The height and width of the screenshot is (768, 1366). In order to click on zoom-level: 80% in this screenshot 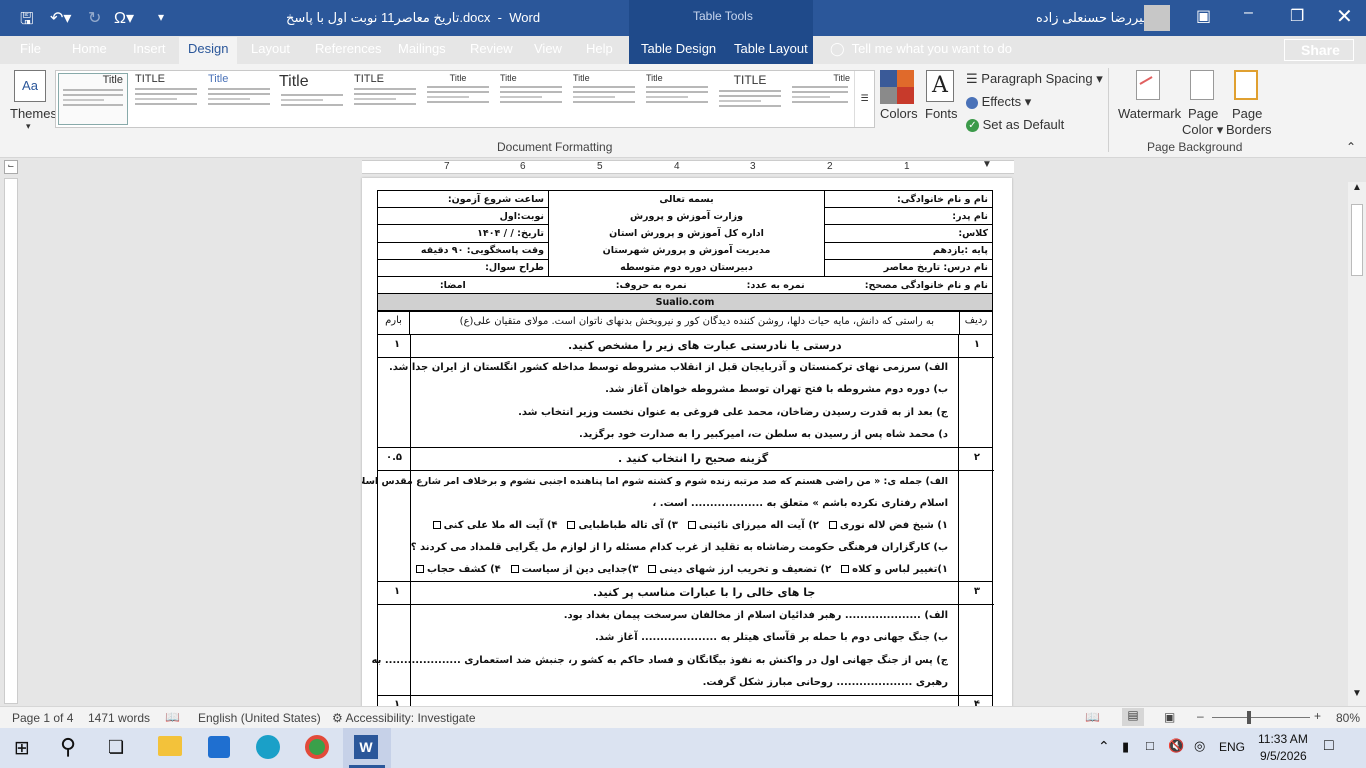, I will do `click(1348, 718)`.